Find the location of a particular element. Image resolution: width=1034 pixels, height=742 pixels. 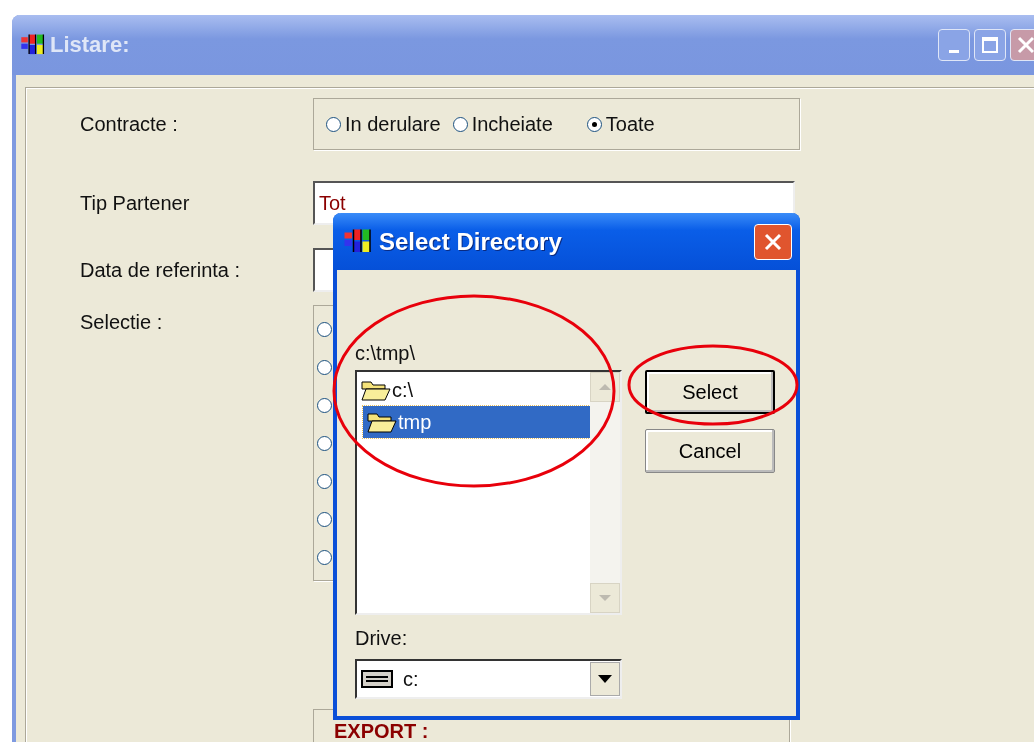

dialog-title: Select Directory is located at coordinates (471, 241).